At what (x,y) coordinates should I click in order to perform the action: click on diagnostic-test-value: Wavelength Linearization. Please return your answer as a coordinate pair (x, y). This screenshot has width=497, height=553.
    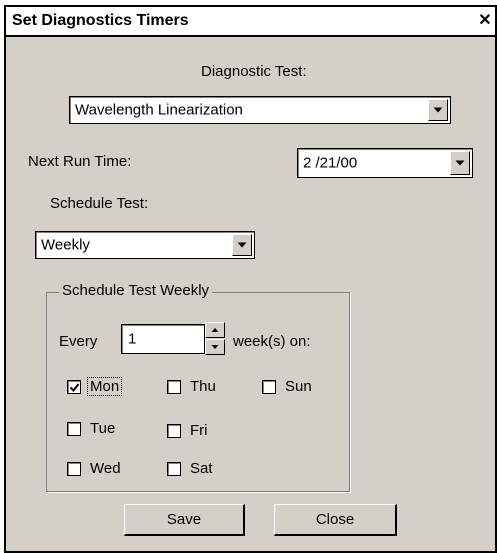
    Looking at the image, I should click on (159, 110).